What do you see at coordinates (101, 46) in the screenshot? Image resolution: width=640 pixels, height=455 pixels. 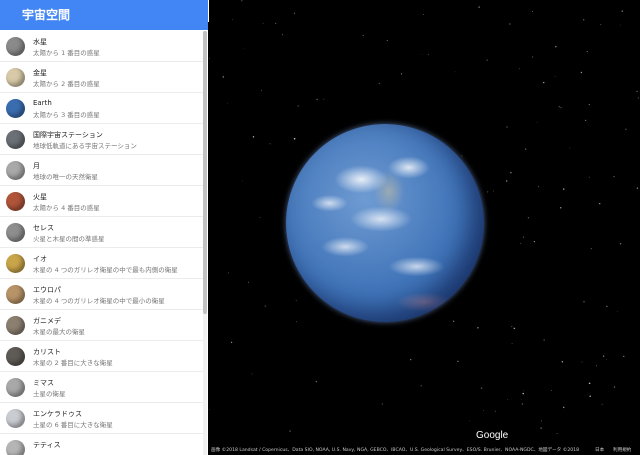 I see `list-item: 水星 太陽から 1 番目の惑星` at bounding box center [101, 46].